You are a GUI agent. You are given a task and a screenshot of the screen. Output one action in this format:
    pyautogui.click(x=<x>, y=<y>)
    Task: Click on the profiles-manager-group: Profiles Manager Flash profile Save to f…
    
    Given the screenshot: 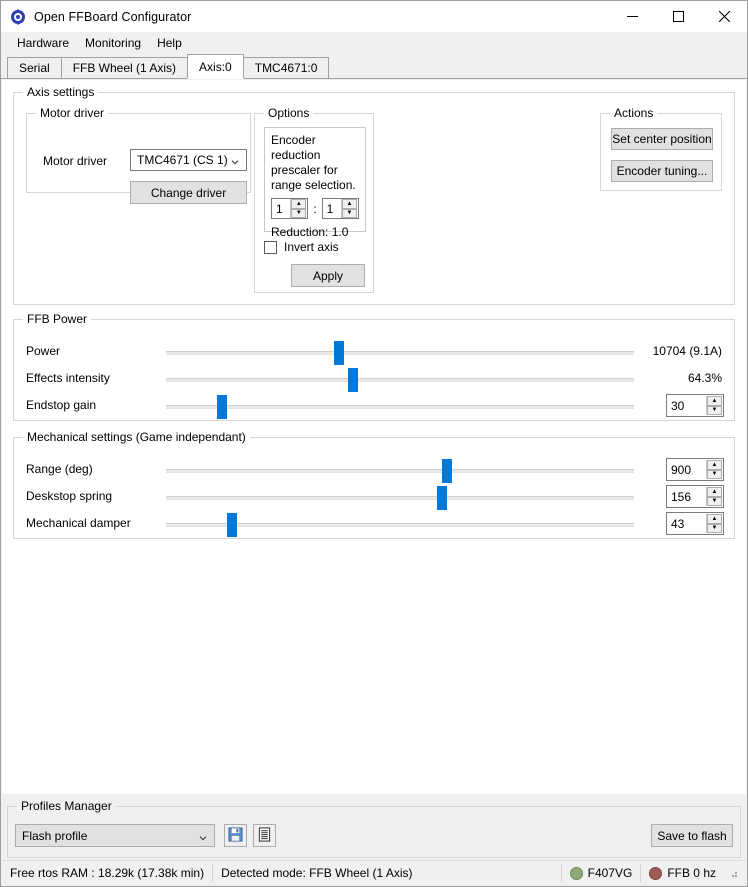 What is the action you would take?
    pyautogui.click(x=374, y=828)
    